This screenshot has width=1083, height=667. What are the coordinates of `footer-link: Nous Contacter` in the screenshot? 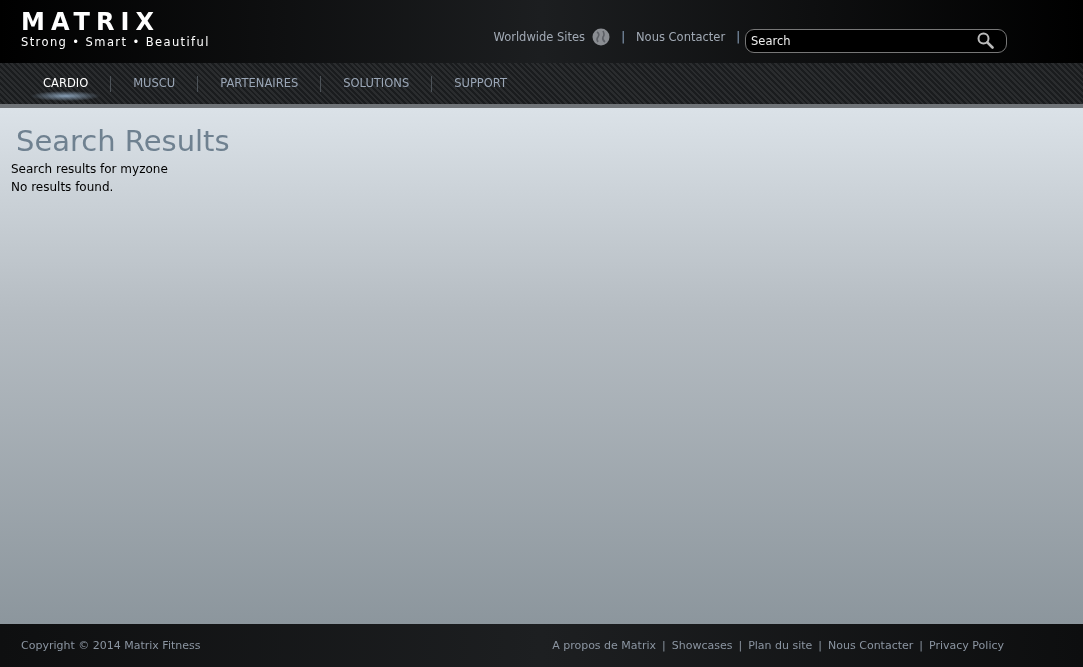 It's located at (871, 645).